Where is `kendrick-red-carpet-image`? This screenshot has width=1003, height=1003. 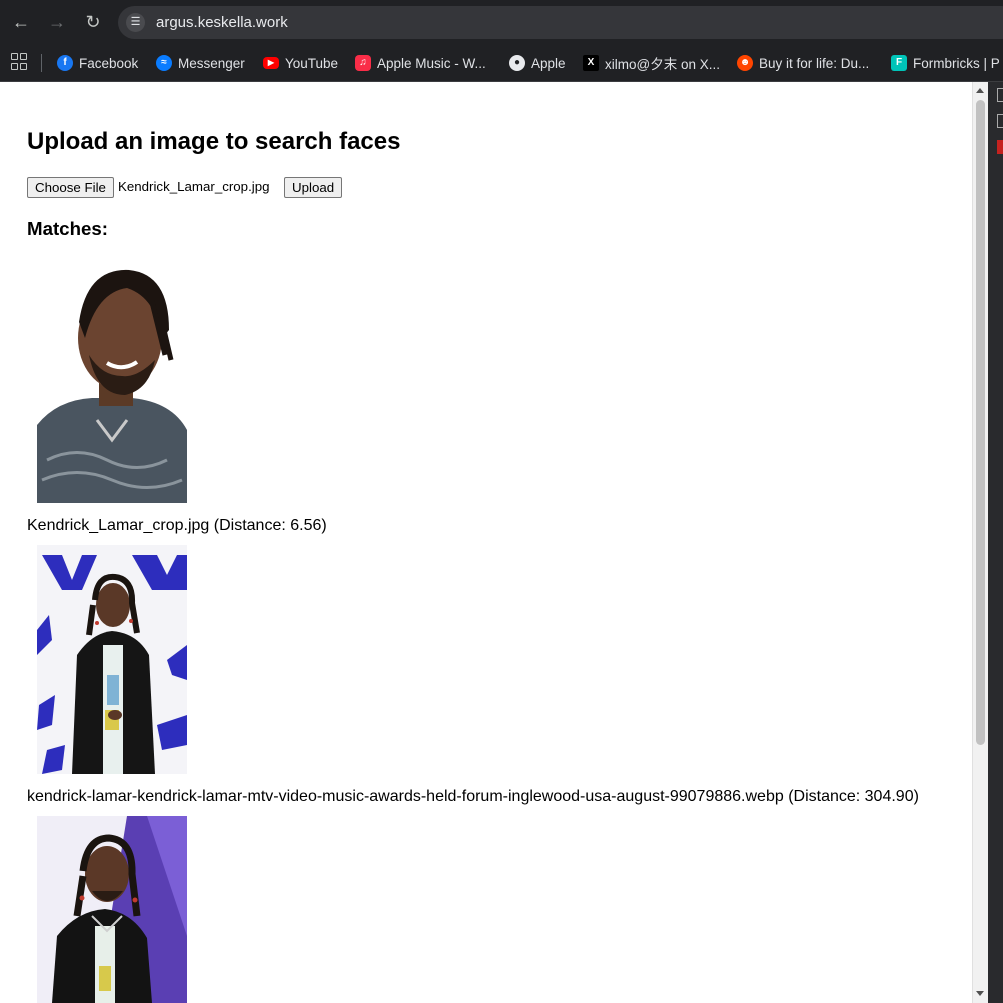 kendrick-red-carpet-image is located at coordinates (112, 909).